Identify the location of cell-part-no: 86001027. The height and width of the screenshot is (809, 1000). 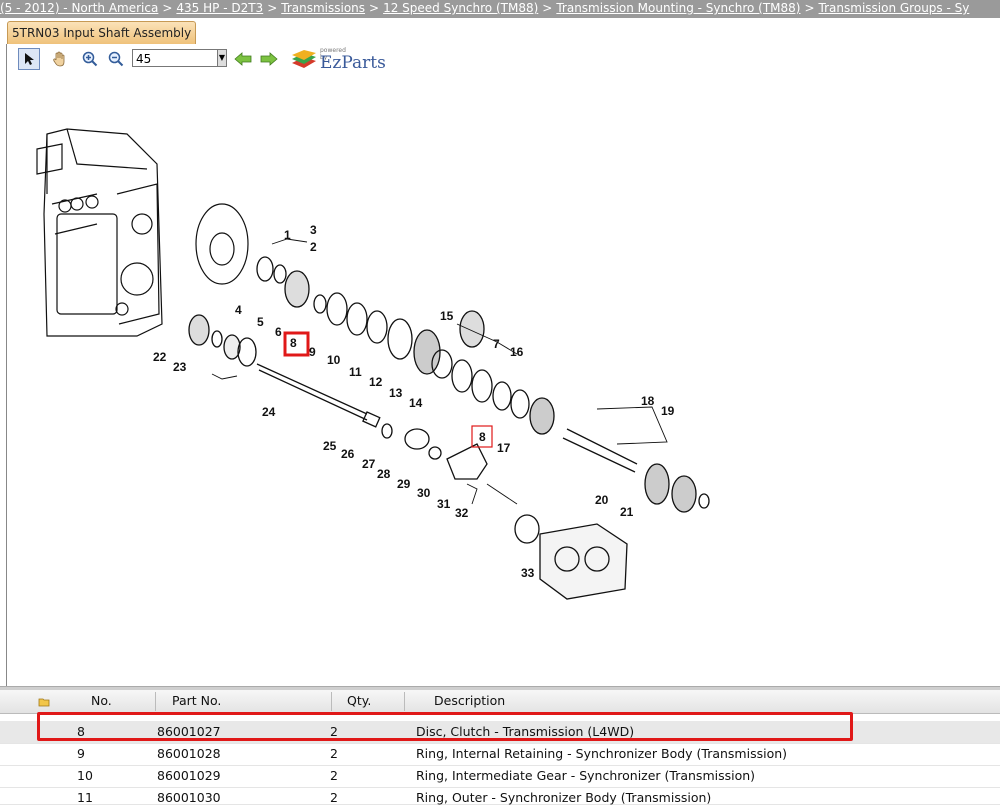
(189, 731).